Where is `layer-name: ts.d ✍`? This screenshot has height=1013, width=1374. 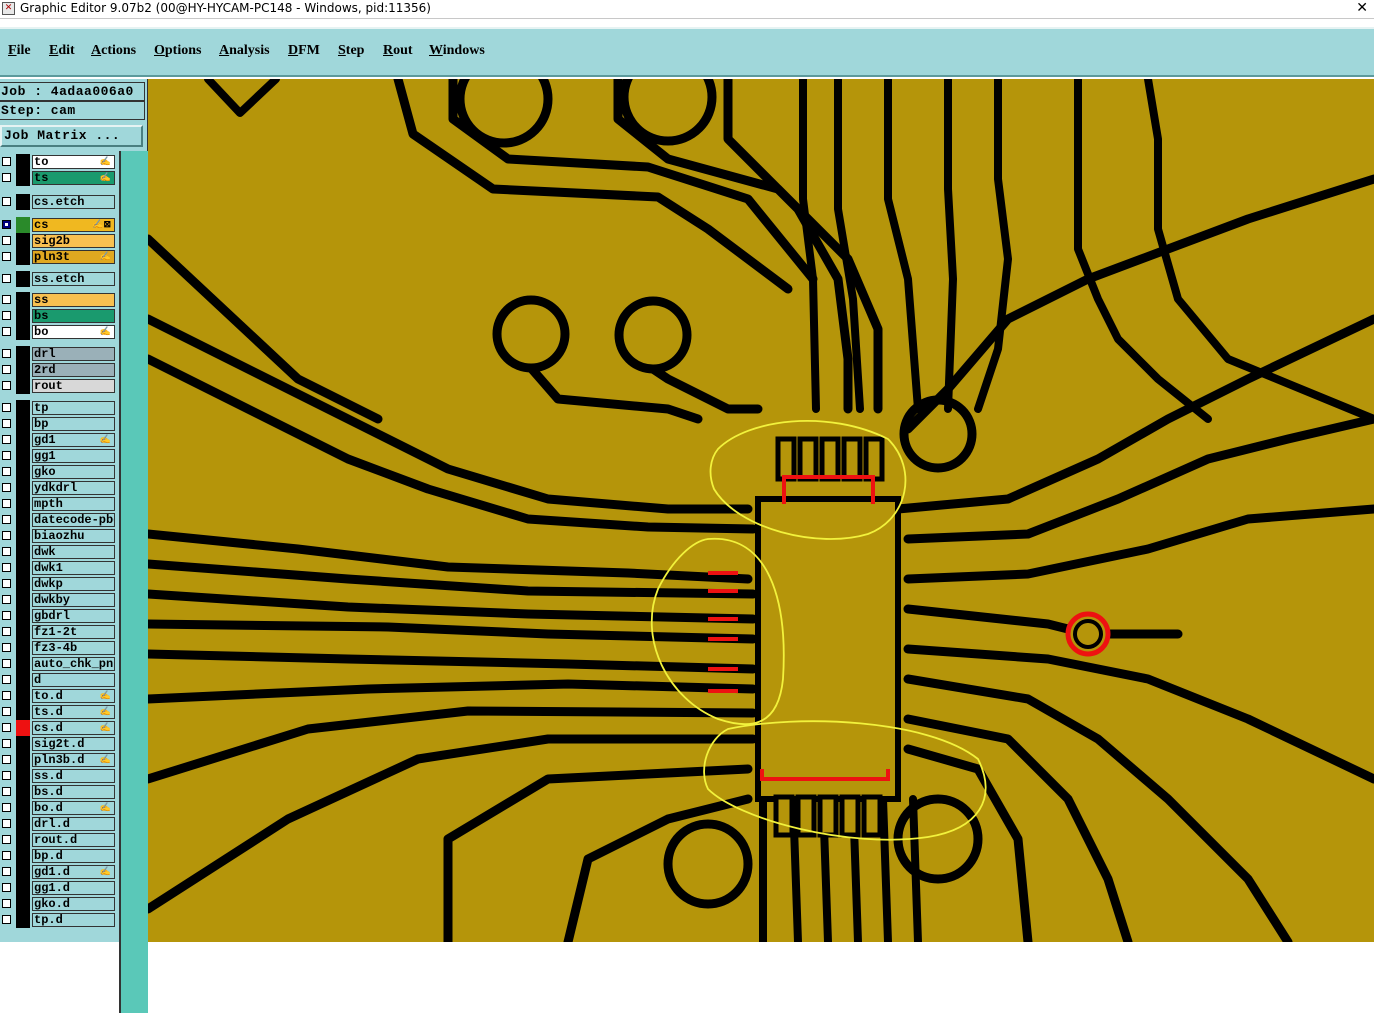 layer-name: ts.d ✍ is located at coordinates (73, 712).